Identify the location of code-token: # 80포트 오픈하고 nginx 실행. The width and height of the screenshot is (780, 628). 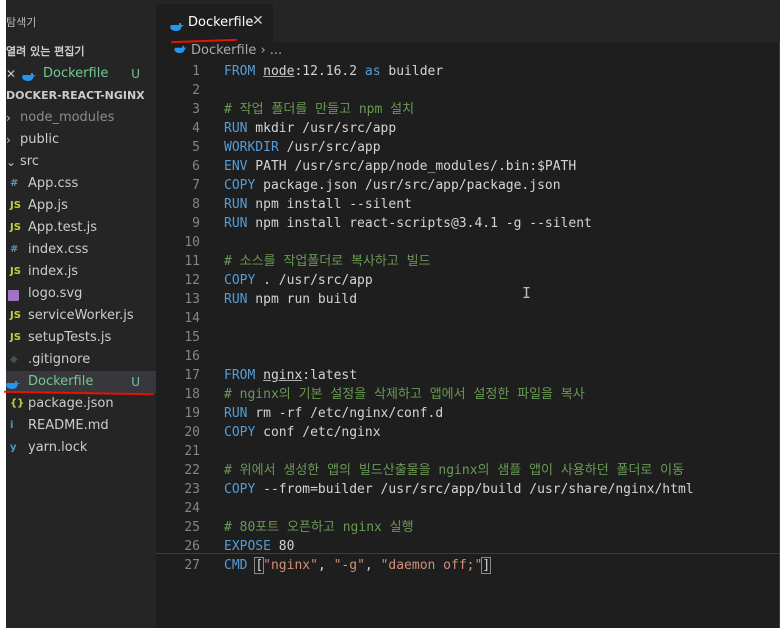
(319, 527).